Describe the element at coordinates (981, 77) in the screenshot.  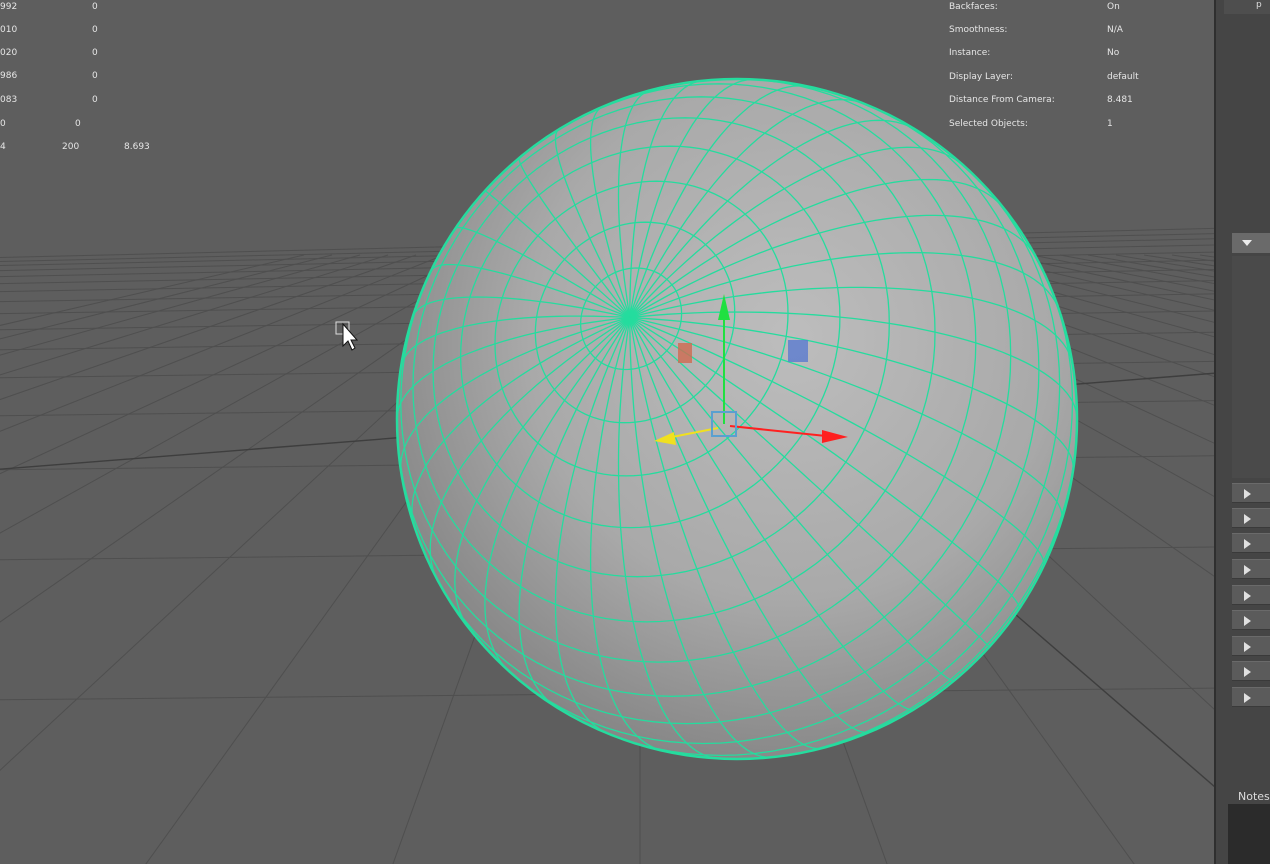
I see `hud-info-label: Display Layer:` at that location.